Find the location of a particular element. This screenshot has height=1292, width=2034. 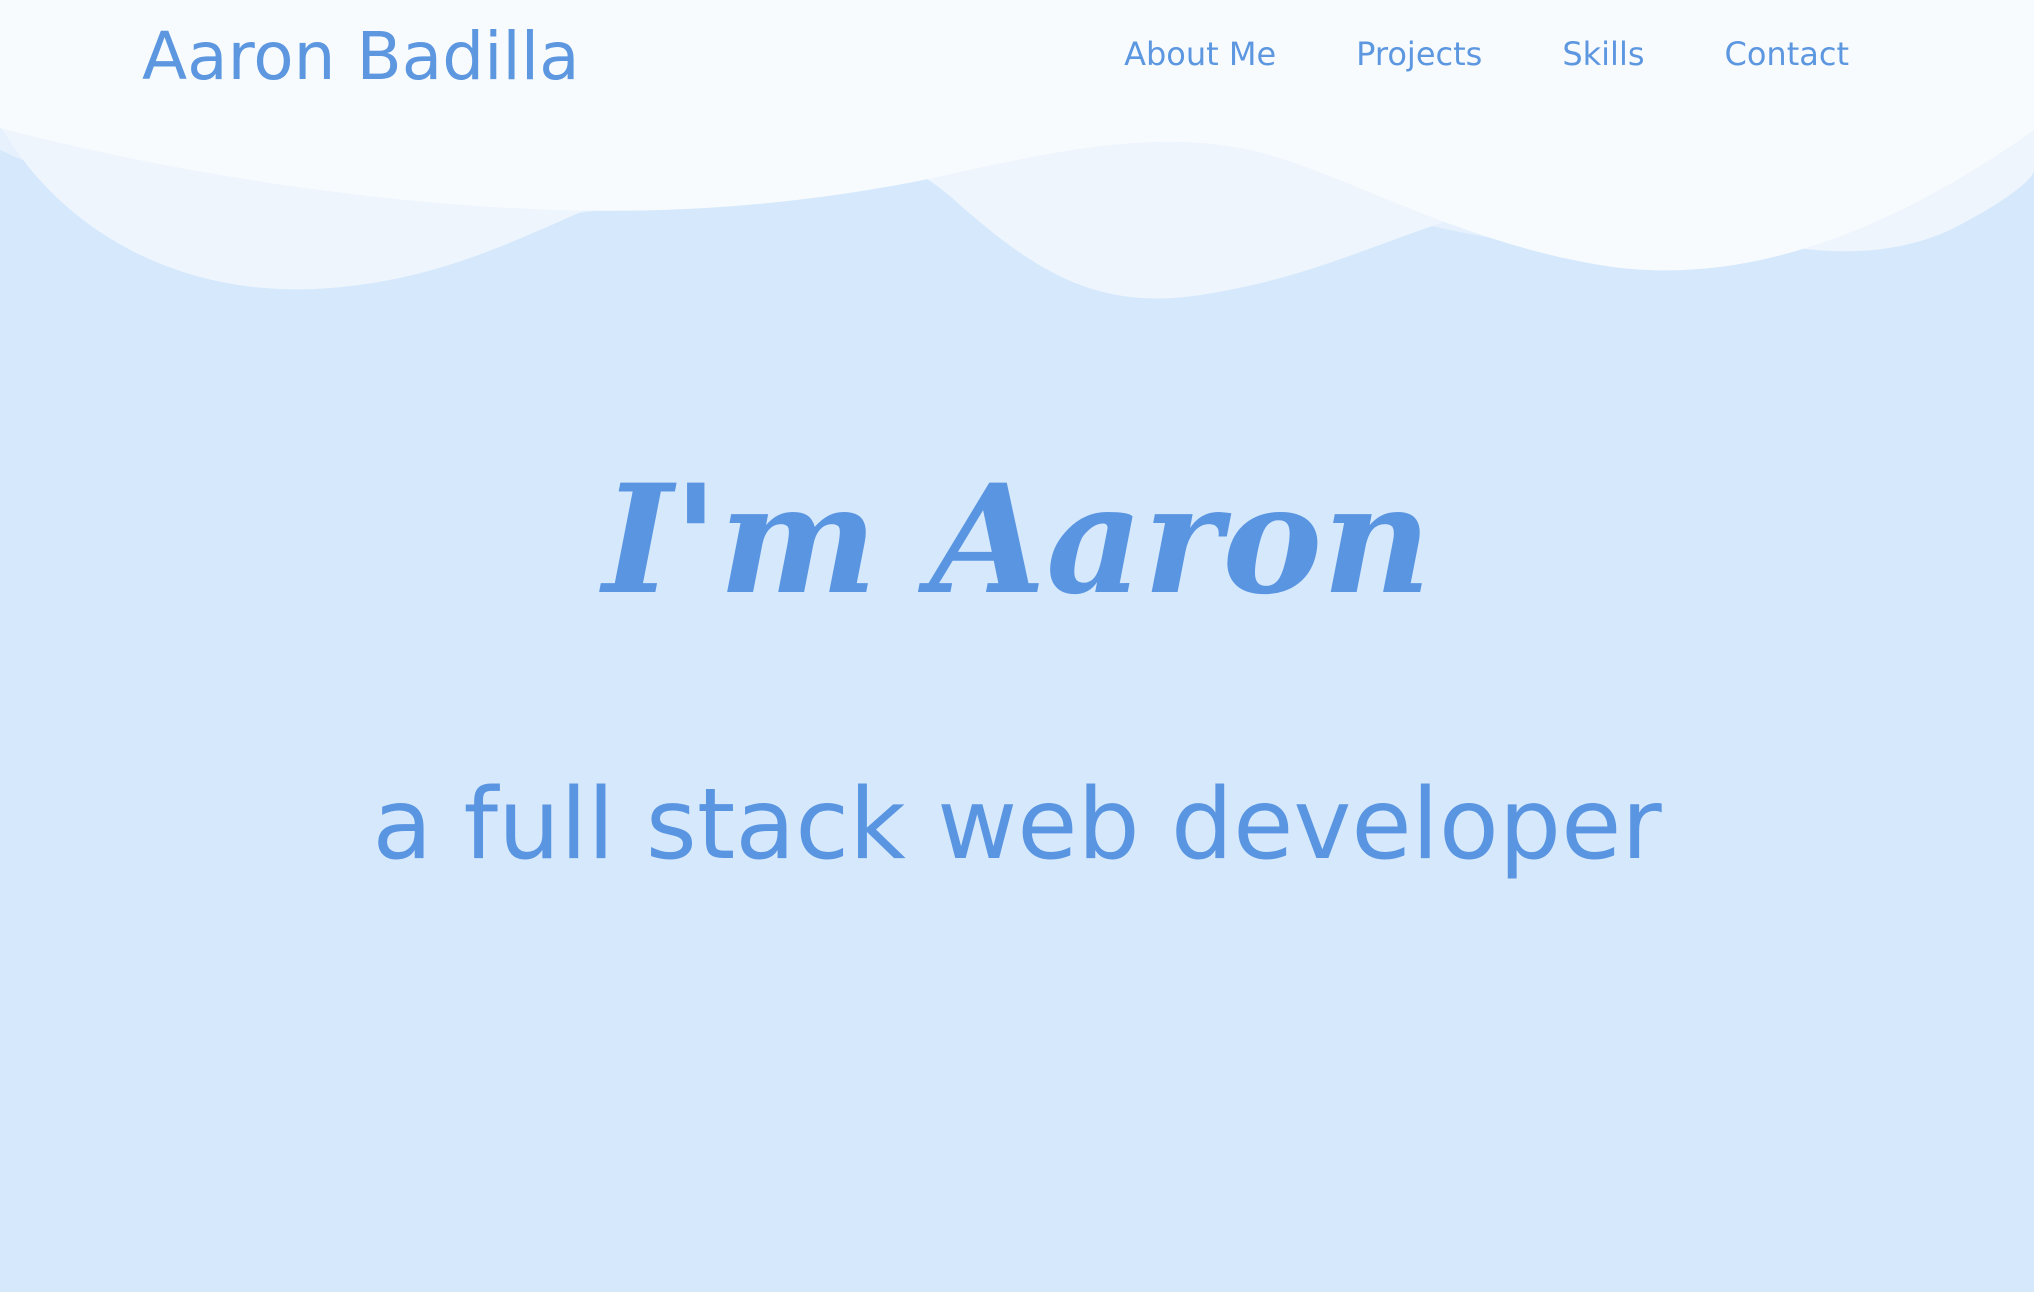

nav-link-contact: Contact is located at coordinates (1787, 54).